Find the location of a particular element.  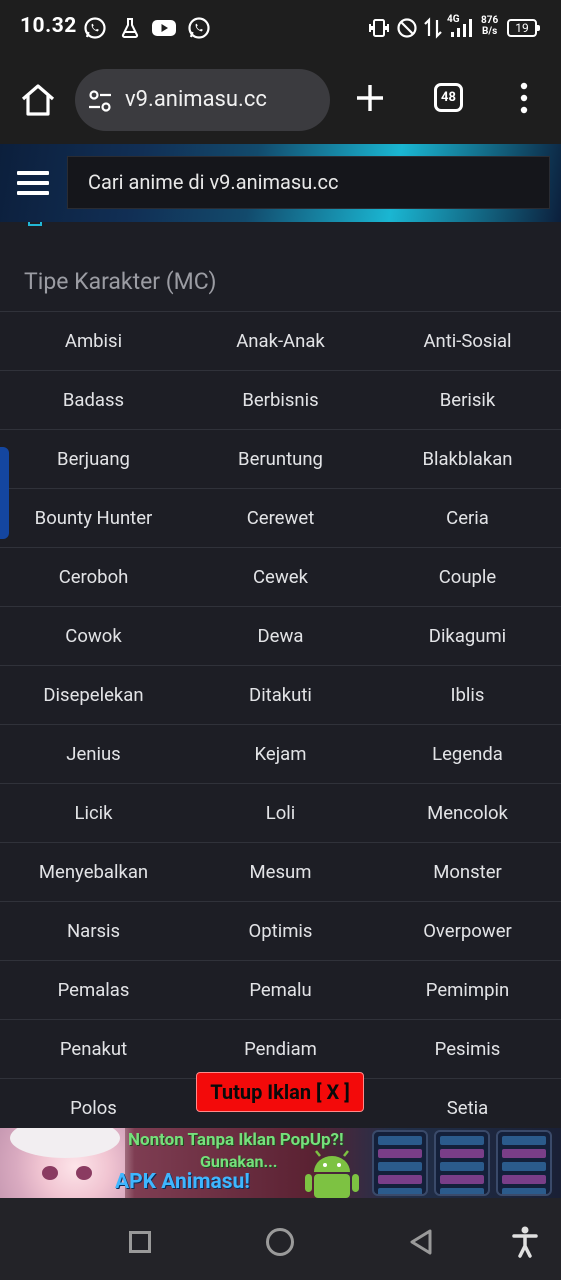

tag-link: Cerewet is located at coordinates (280, 518).